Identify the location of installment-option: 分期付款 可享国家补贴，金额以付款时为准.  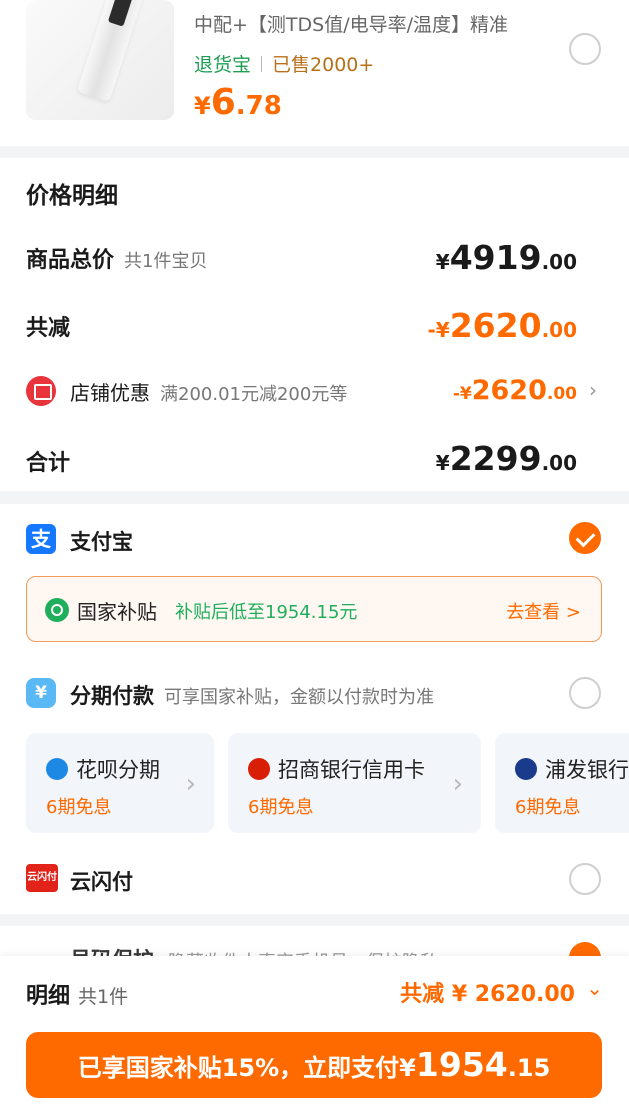
(252, 695).